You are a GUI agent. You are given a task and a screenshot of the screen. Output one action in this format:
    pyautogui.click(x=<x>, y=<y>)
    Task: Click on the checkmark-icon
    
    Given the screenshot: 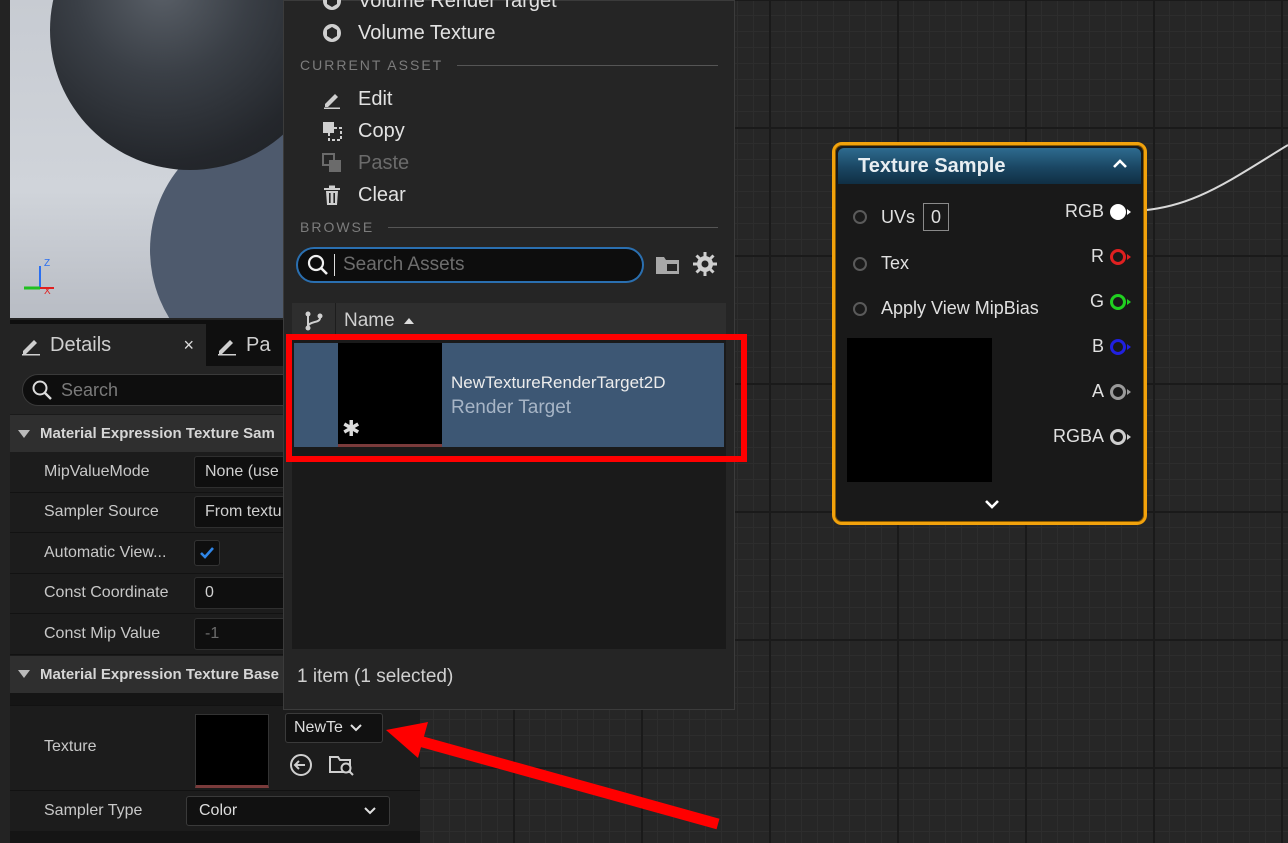 What is the action you would take?
    pyautogui.click(x=207, y=552)
    